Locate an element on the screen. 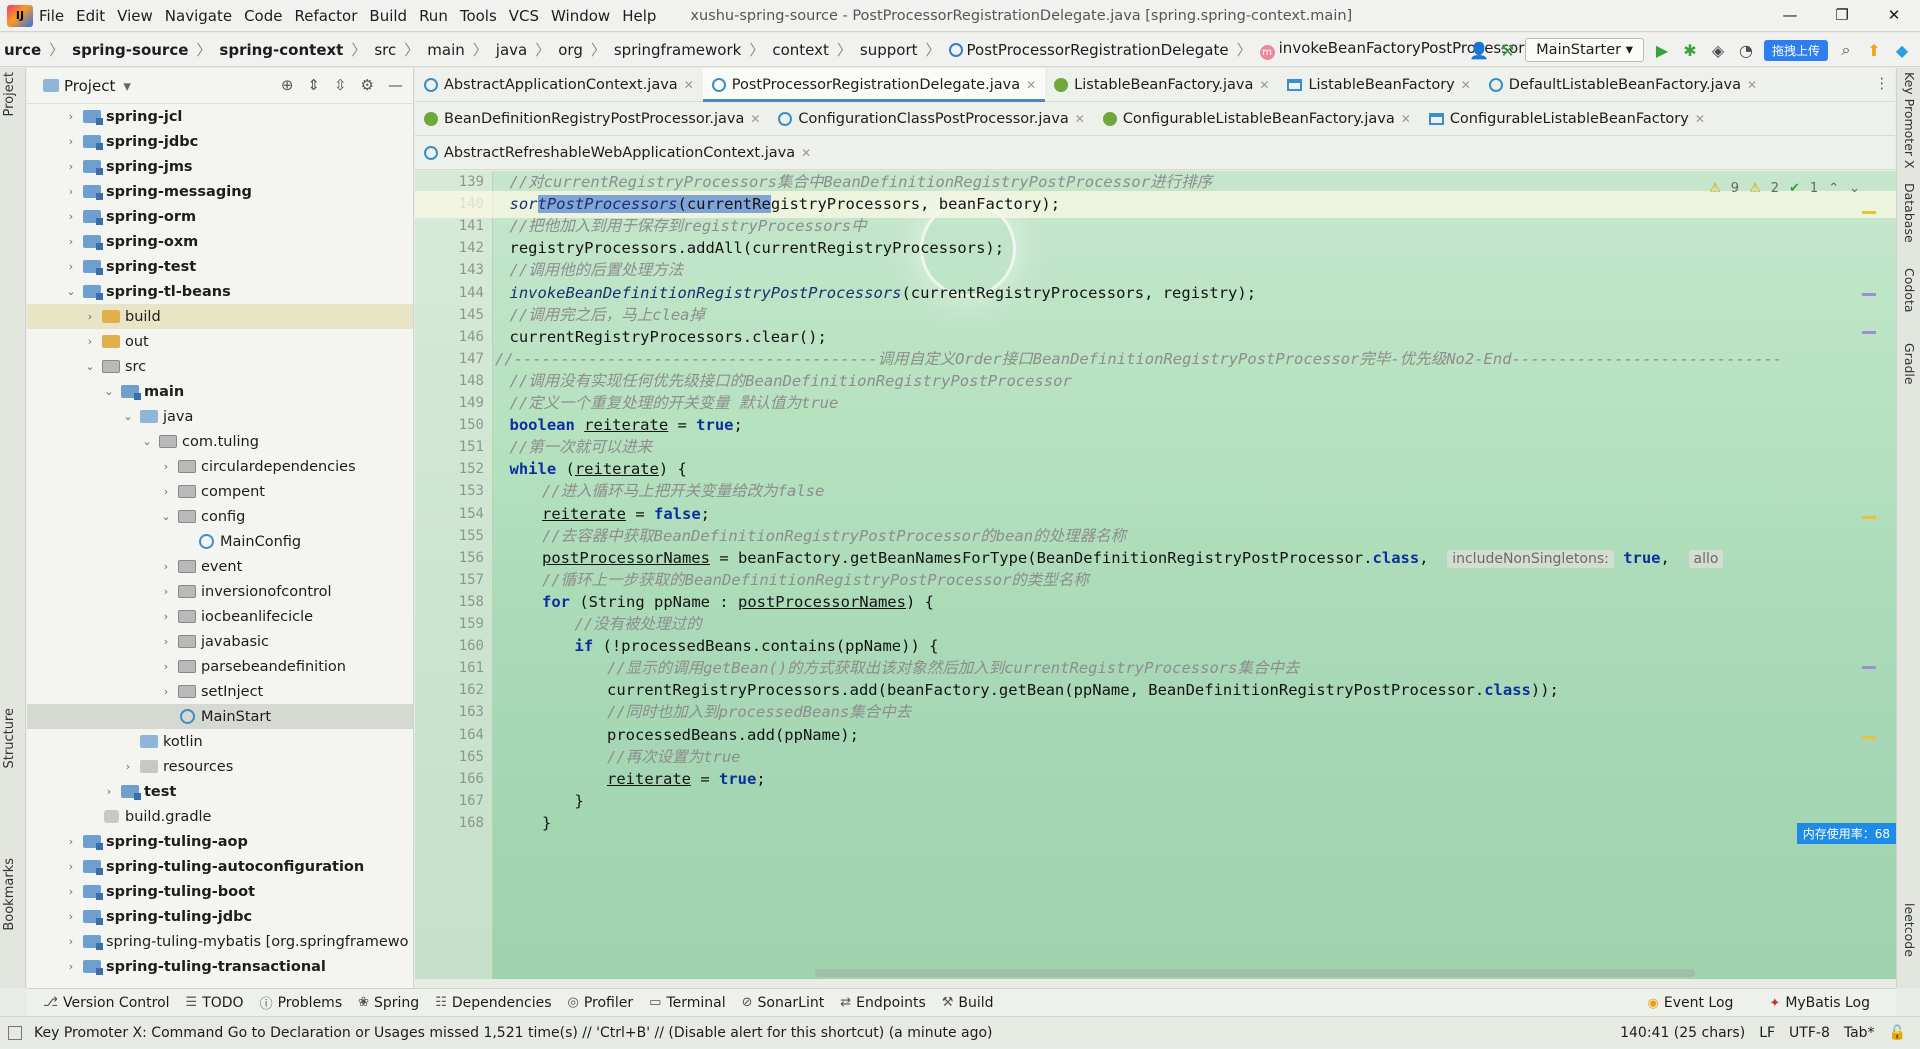 This screenshot has width=1920, height=1049. collapse-all-icon: ⇳ is located at coordinates (340, 85).